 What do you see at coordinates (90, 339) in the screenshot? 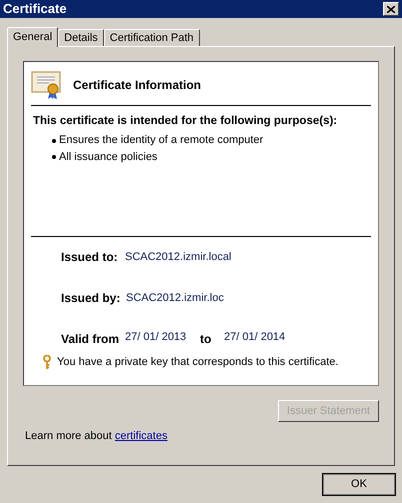
I see `field-label: Valid from` at bounding box center [90, 339].